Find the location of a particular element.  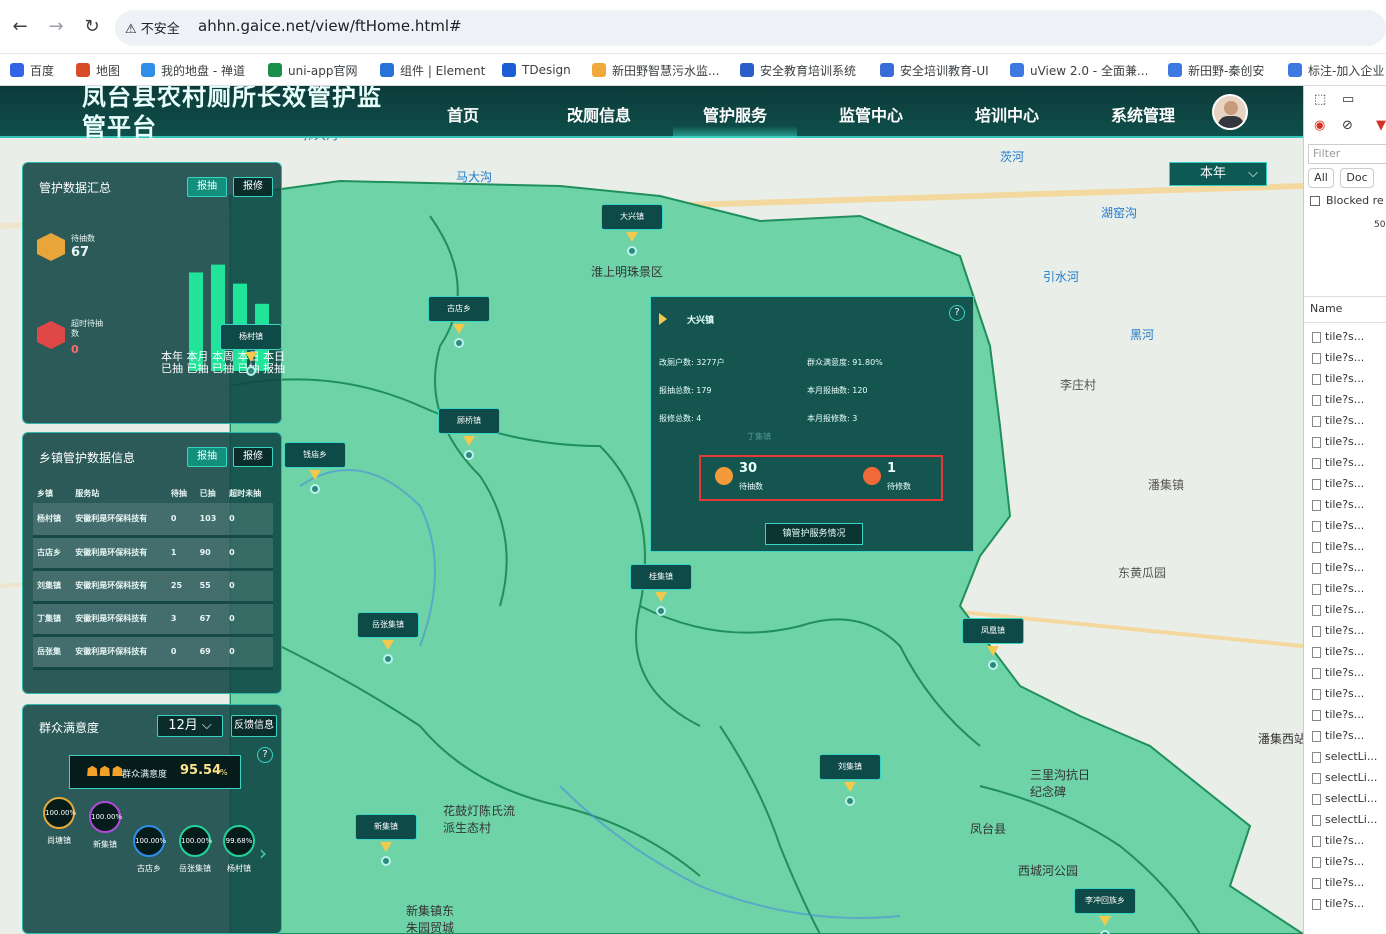

url-text: ahhn.gaice.net/view/ftHome.html# is located at coordinates (330, 26).